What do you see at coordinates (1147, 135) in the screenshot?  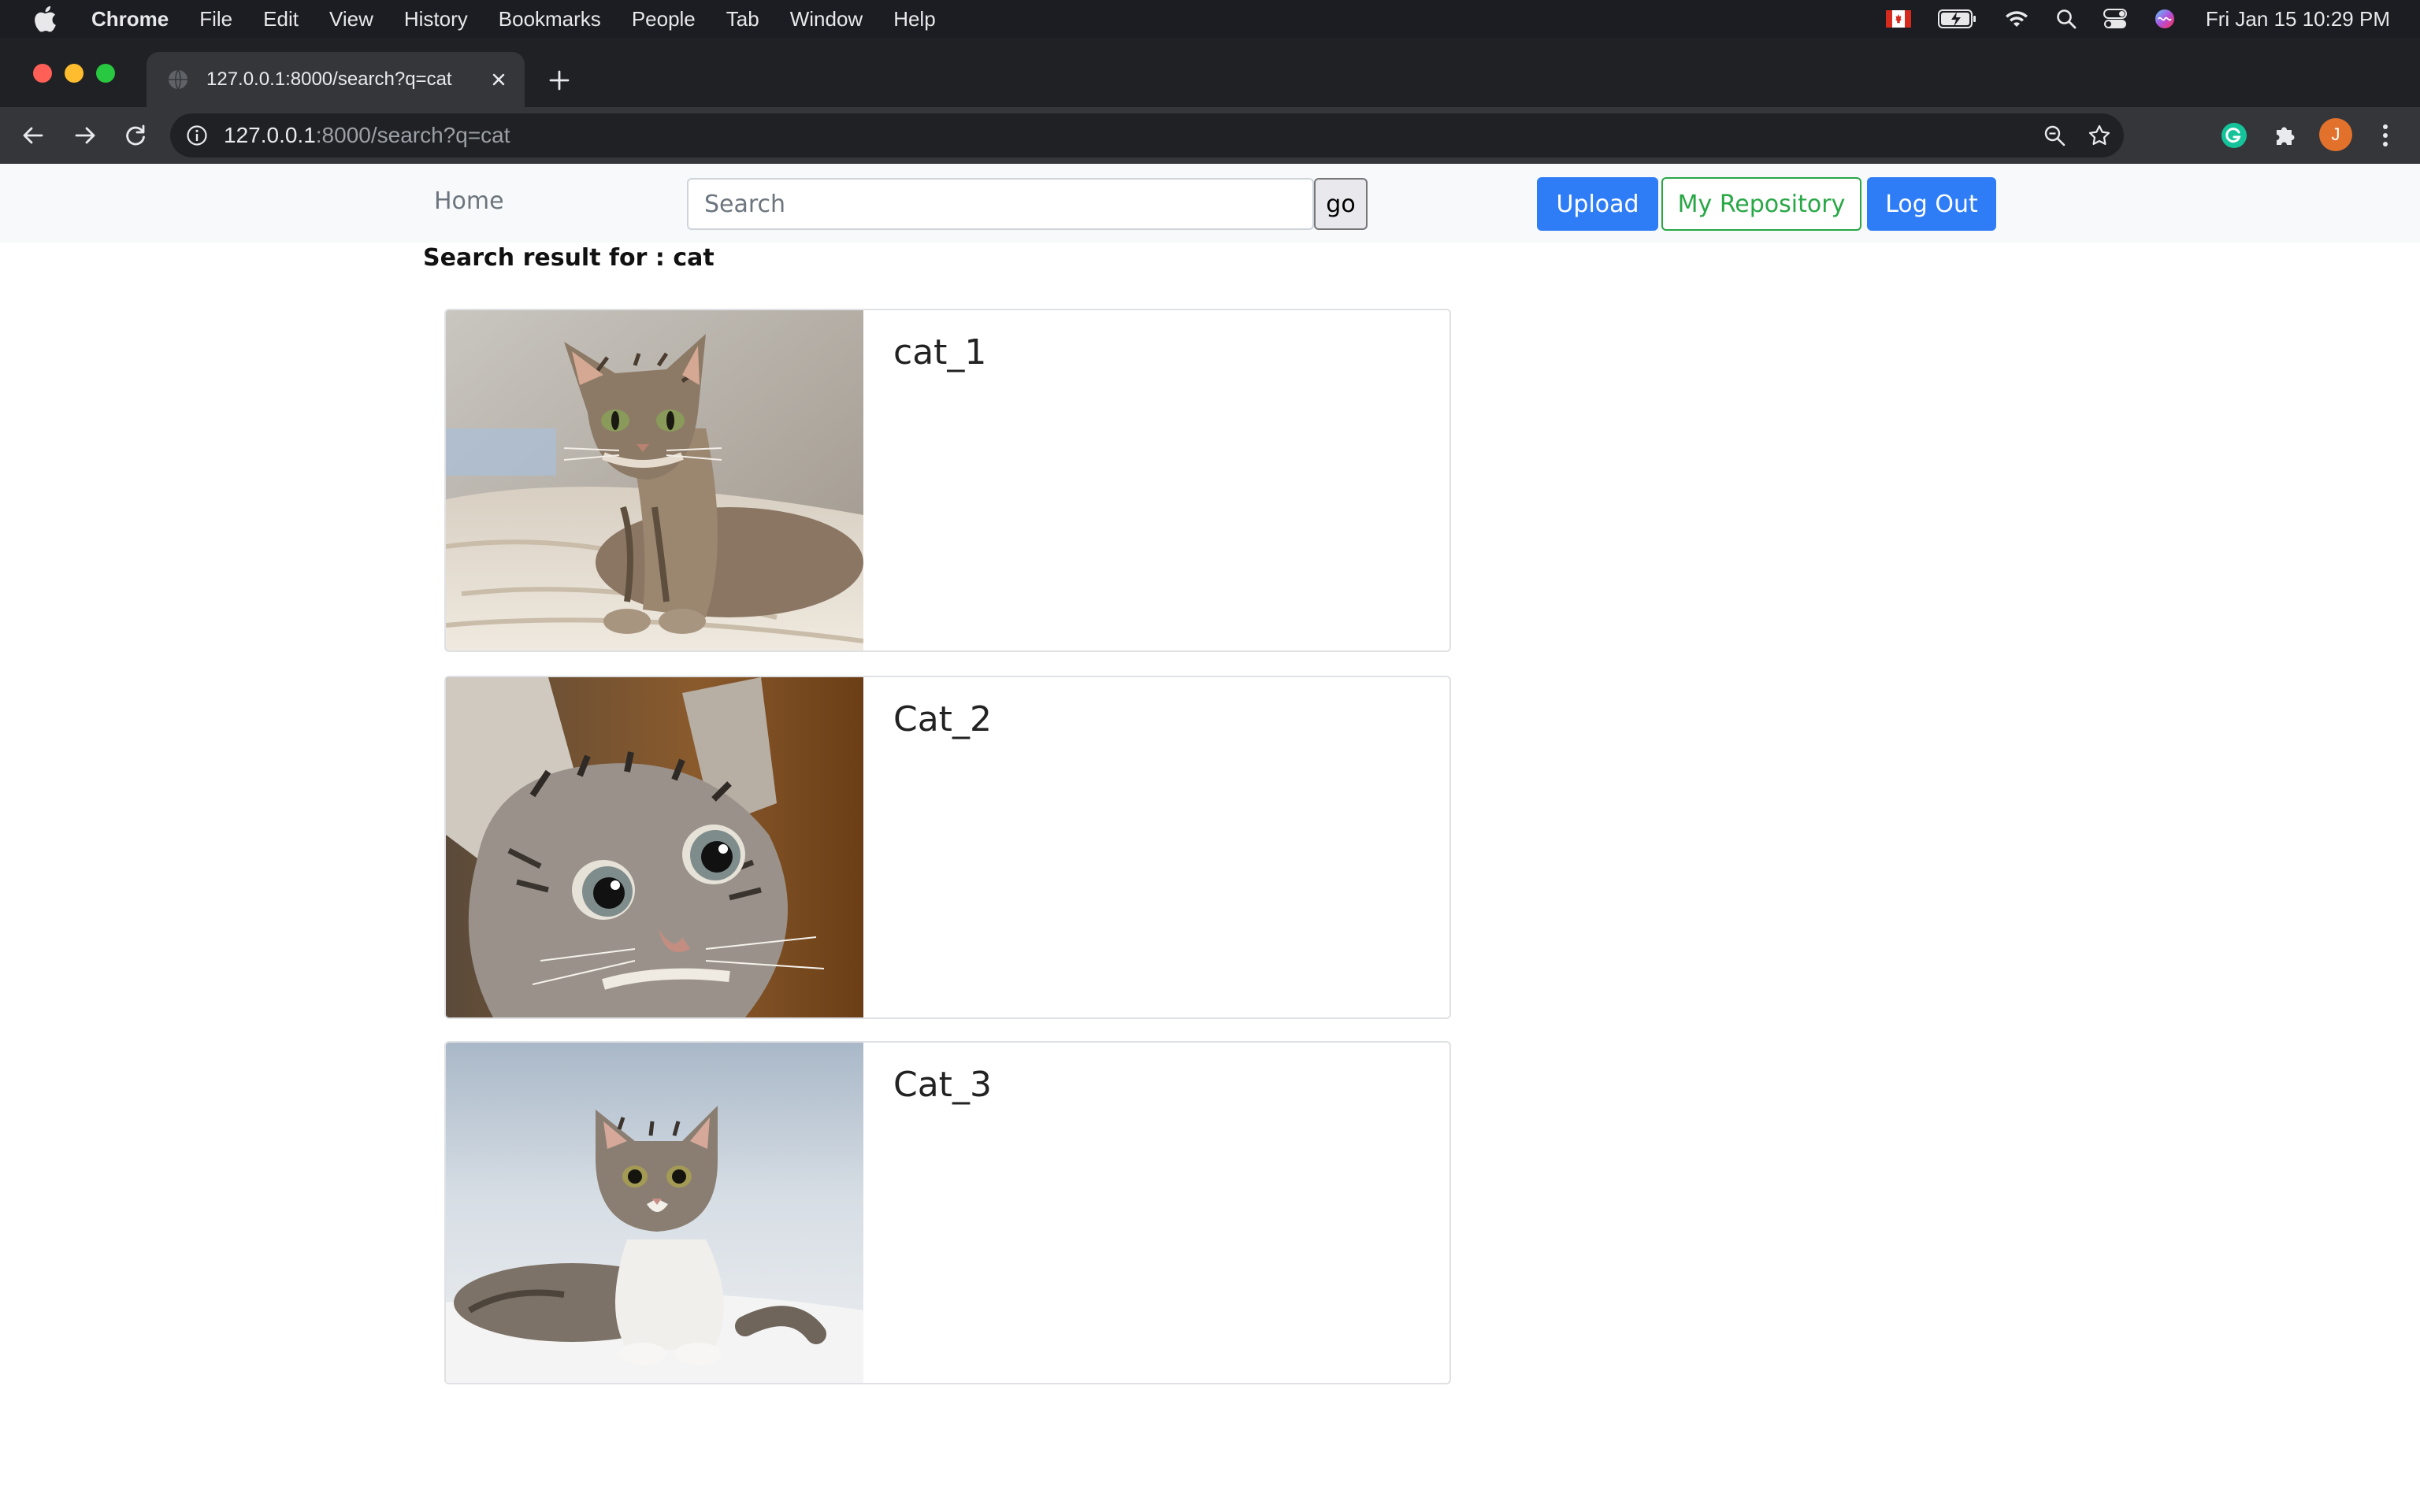 I see `address-bar: 127.0.0.1:8000/search?q=cat` at bounding box center [1147, 135].